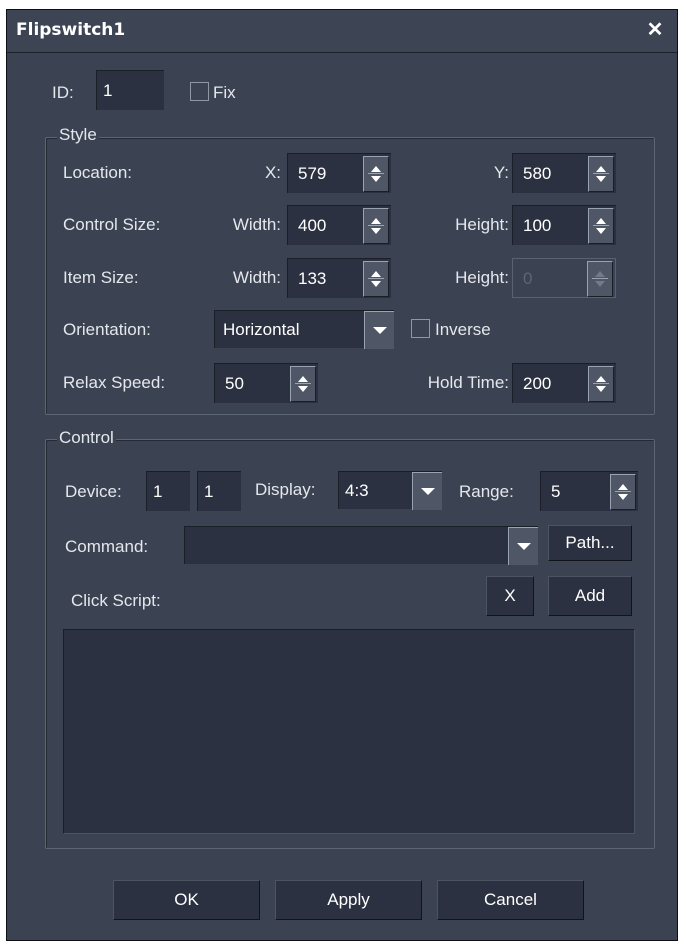 The height and width of the screenshot is (947, 686). I want to click on item-width-field: 133, so click(339, 278).